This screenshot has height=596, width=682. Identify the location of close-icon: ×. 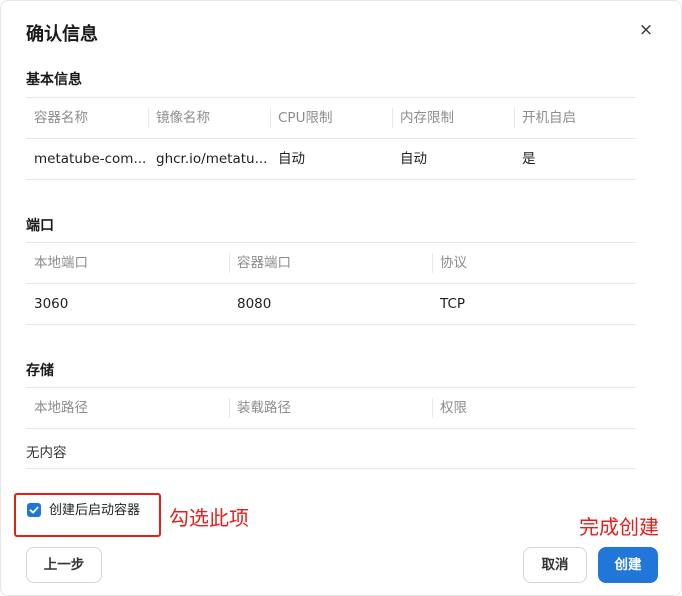
(646, 30).